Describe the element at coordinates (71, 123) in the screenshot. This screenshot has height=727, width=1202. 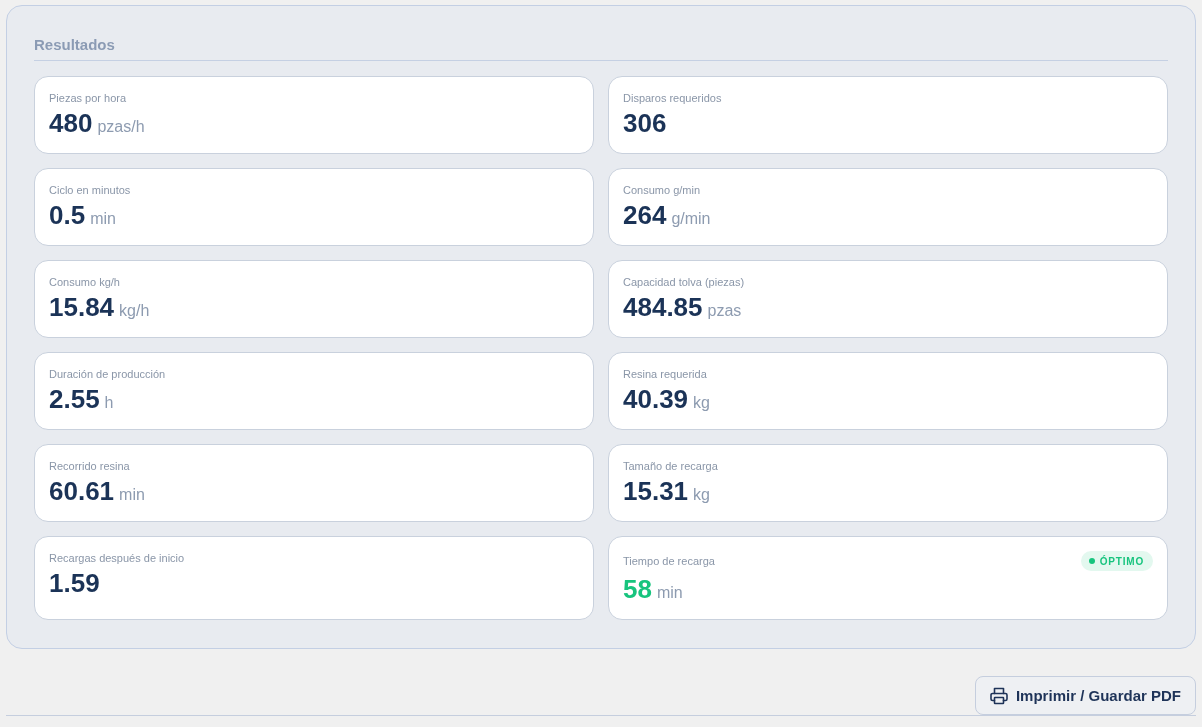
I see `metric-value: 480` at that location.